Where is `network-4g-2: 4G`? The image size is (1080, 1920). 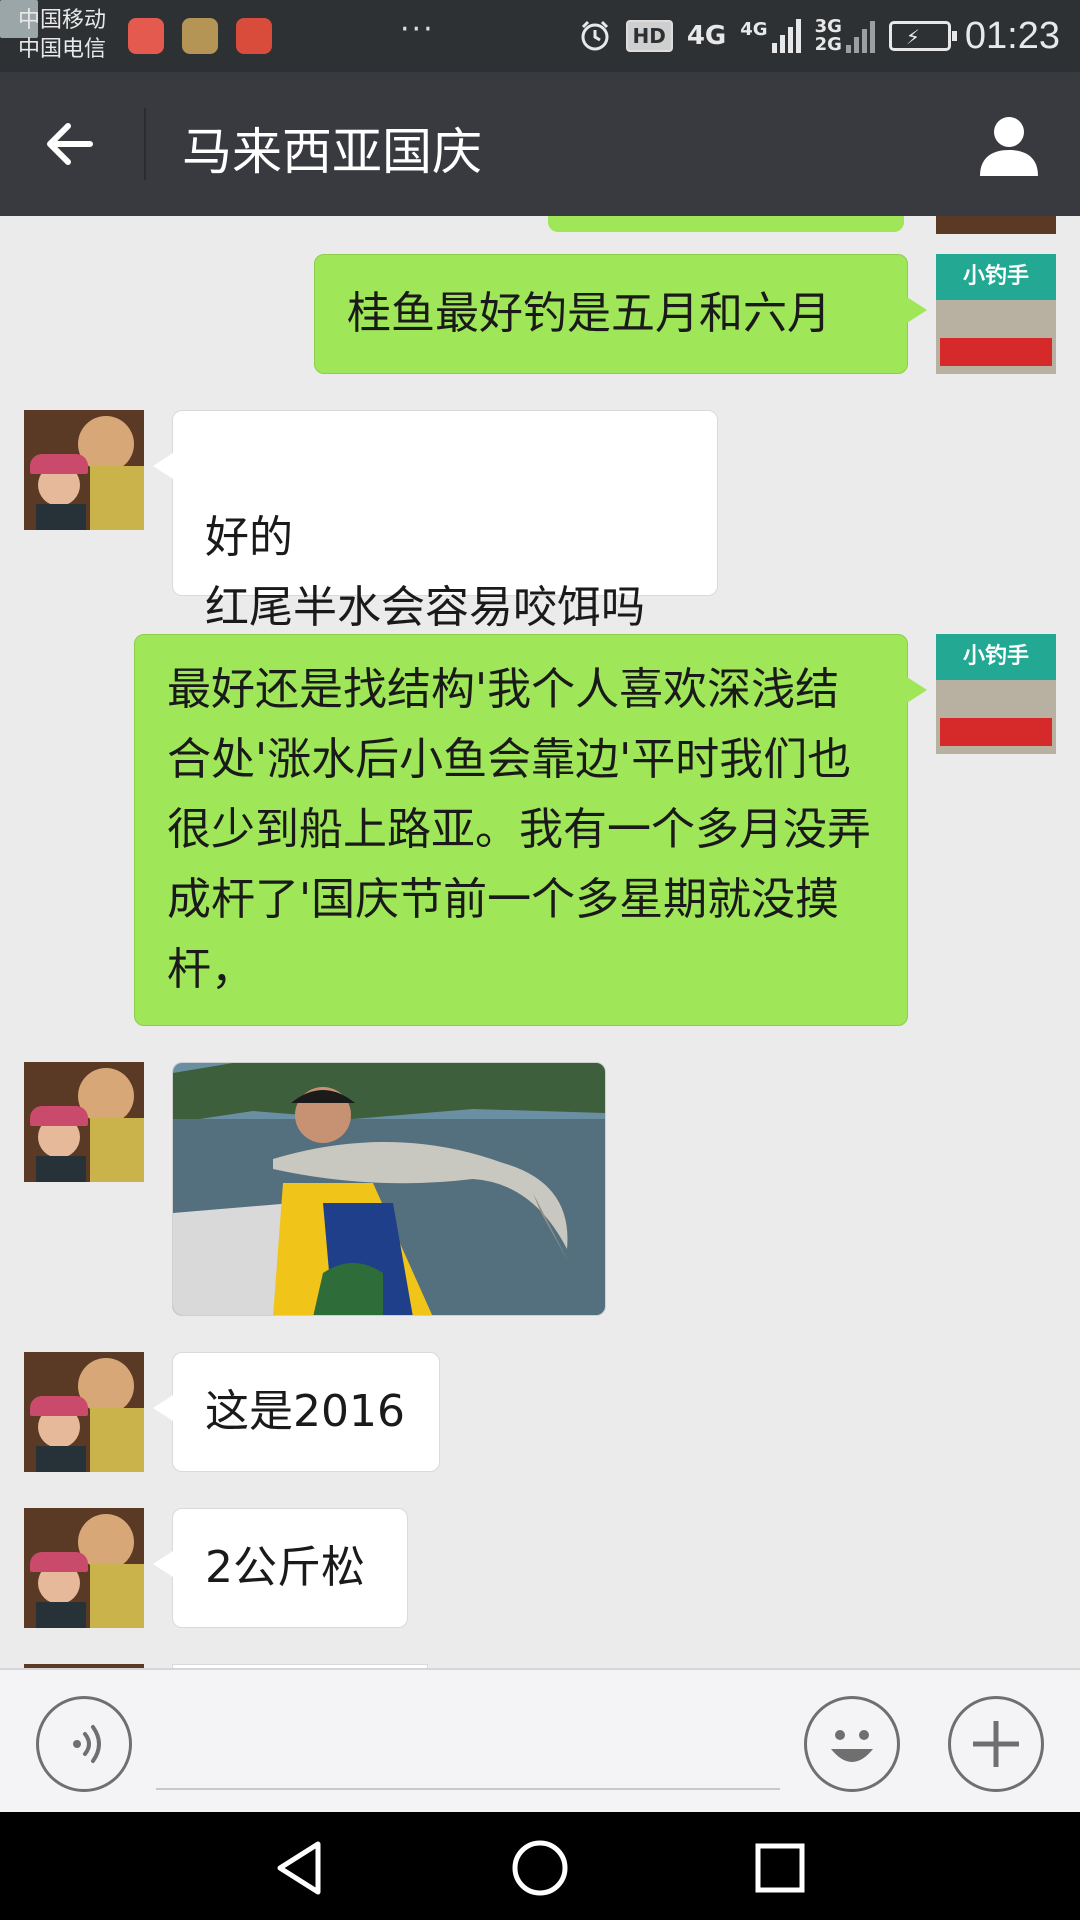
network-4g-2: 4G is located at coordinates (754, 29).